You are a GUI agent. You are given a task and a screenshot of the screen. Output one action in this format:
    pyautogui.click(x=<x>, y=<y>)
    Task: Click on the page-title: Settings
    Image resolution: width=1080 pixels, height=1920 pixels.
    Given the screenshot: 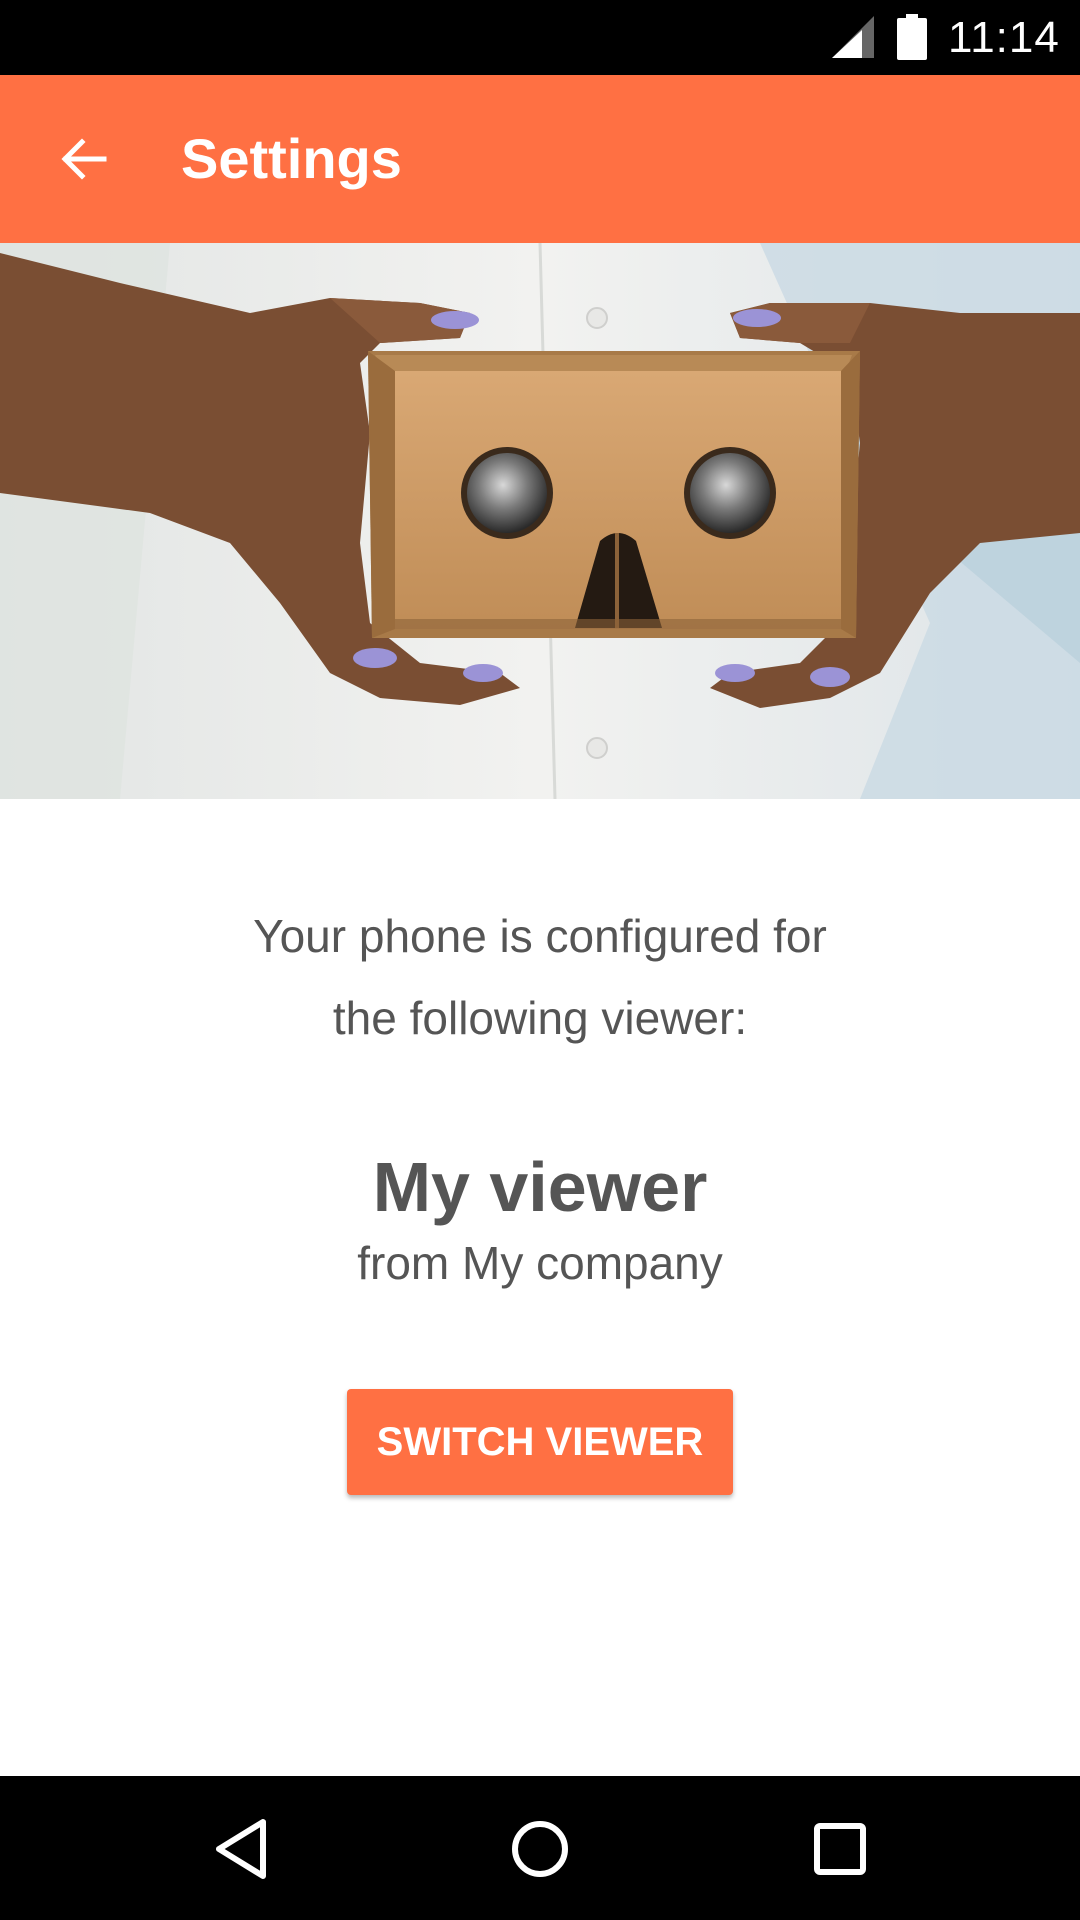 What is the action you would take?
    pyautogui.click(x=291, y=158)
    